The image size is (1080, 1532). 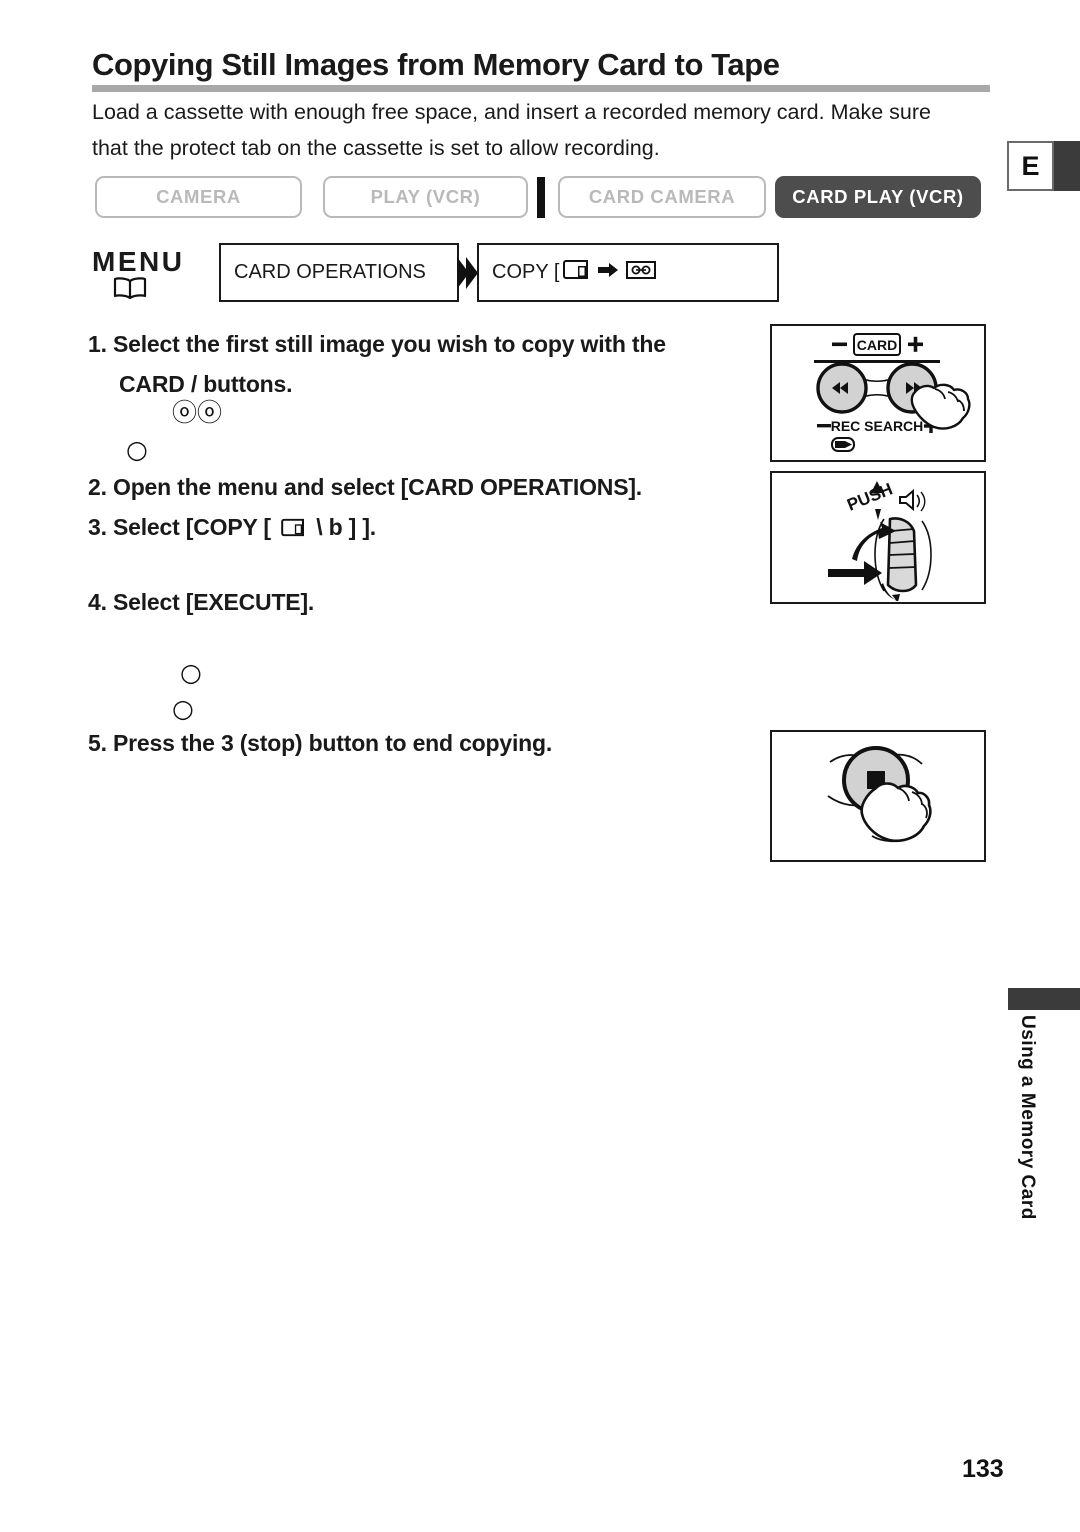 I want to click on mode-button-camera: CAMERA, so click(x=198, y=197).